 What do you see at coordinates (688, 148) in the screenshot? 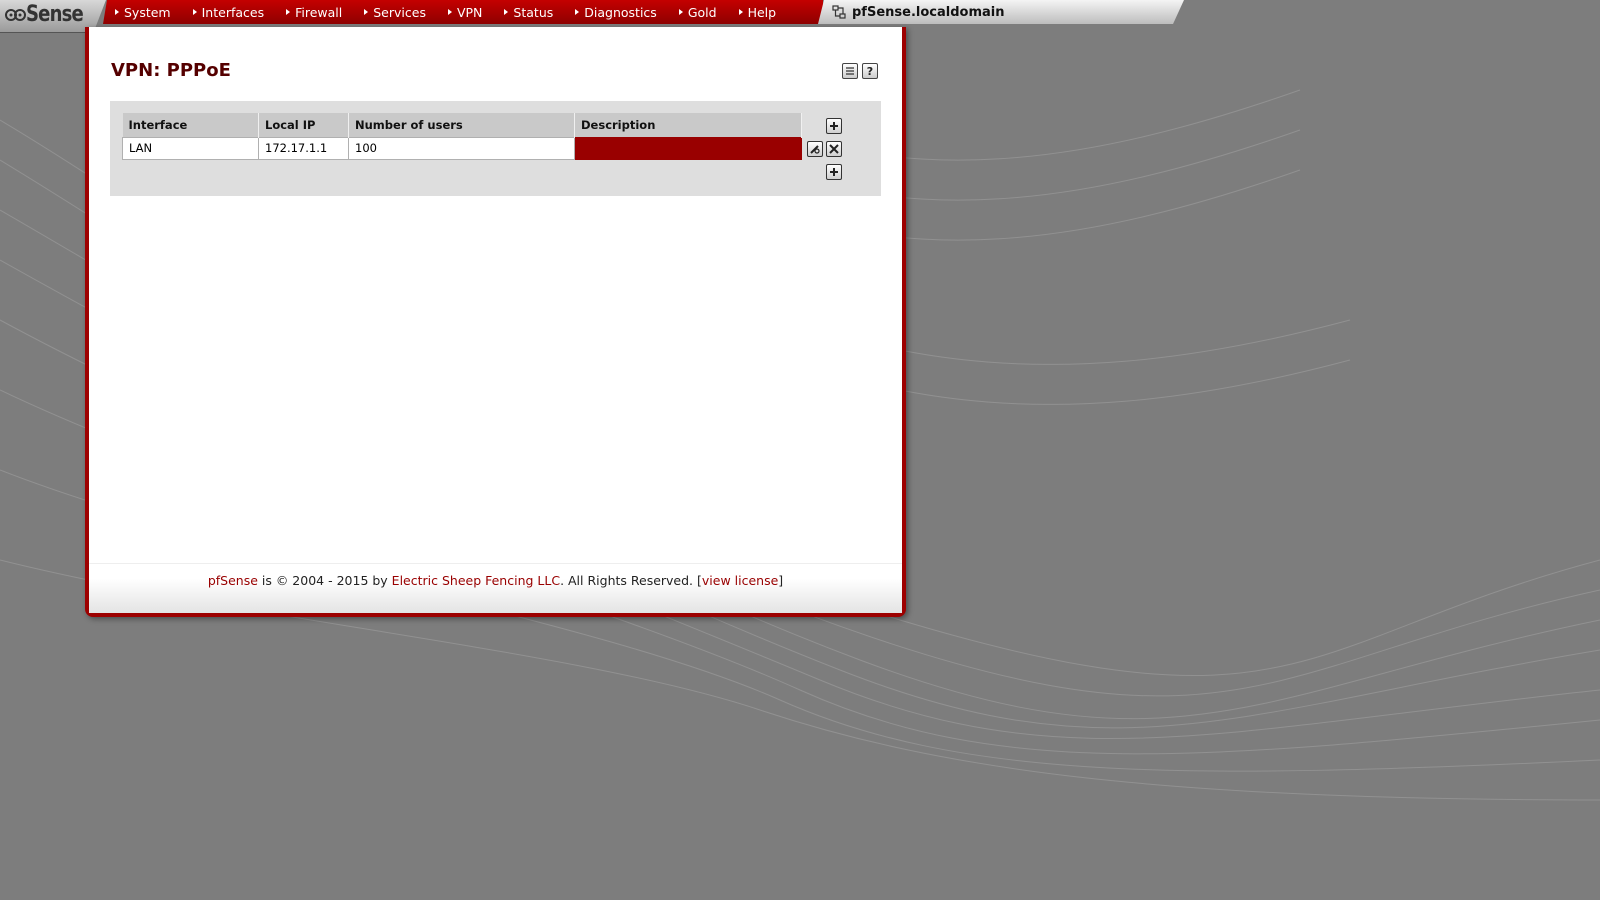
I see `cell-description` at bounding box center [688, 148].